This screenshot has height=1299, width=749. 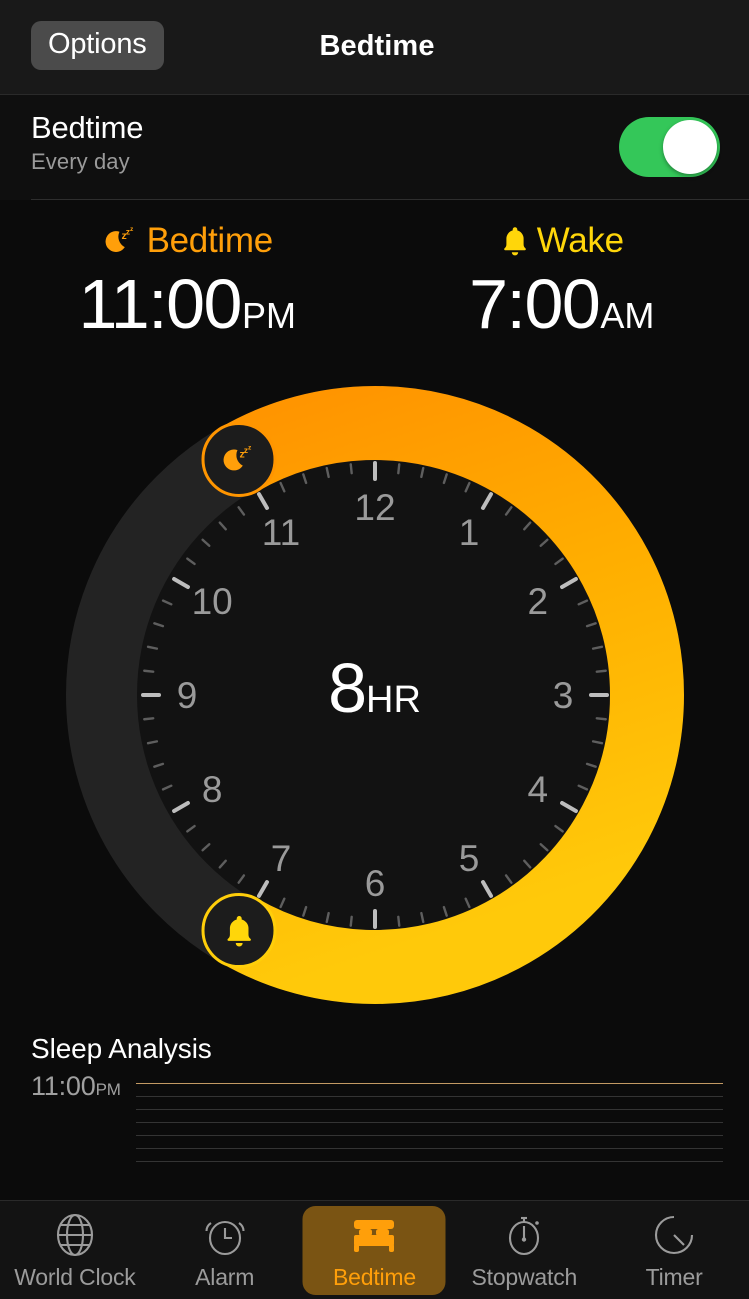 What do you see at coordinates (211, 601) in the screenshot?
I see `svg-text: 10` at bounding box center [211, 601].